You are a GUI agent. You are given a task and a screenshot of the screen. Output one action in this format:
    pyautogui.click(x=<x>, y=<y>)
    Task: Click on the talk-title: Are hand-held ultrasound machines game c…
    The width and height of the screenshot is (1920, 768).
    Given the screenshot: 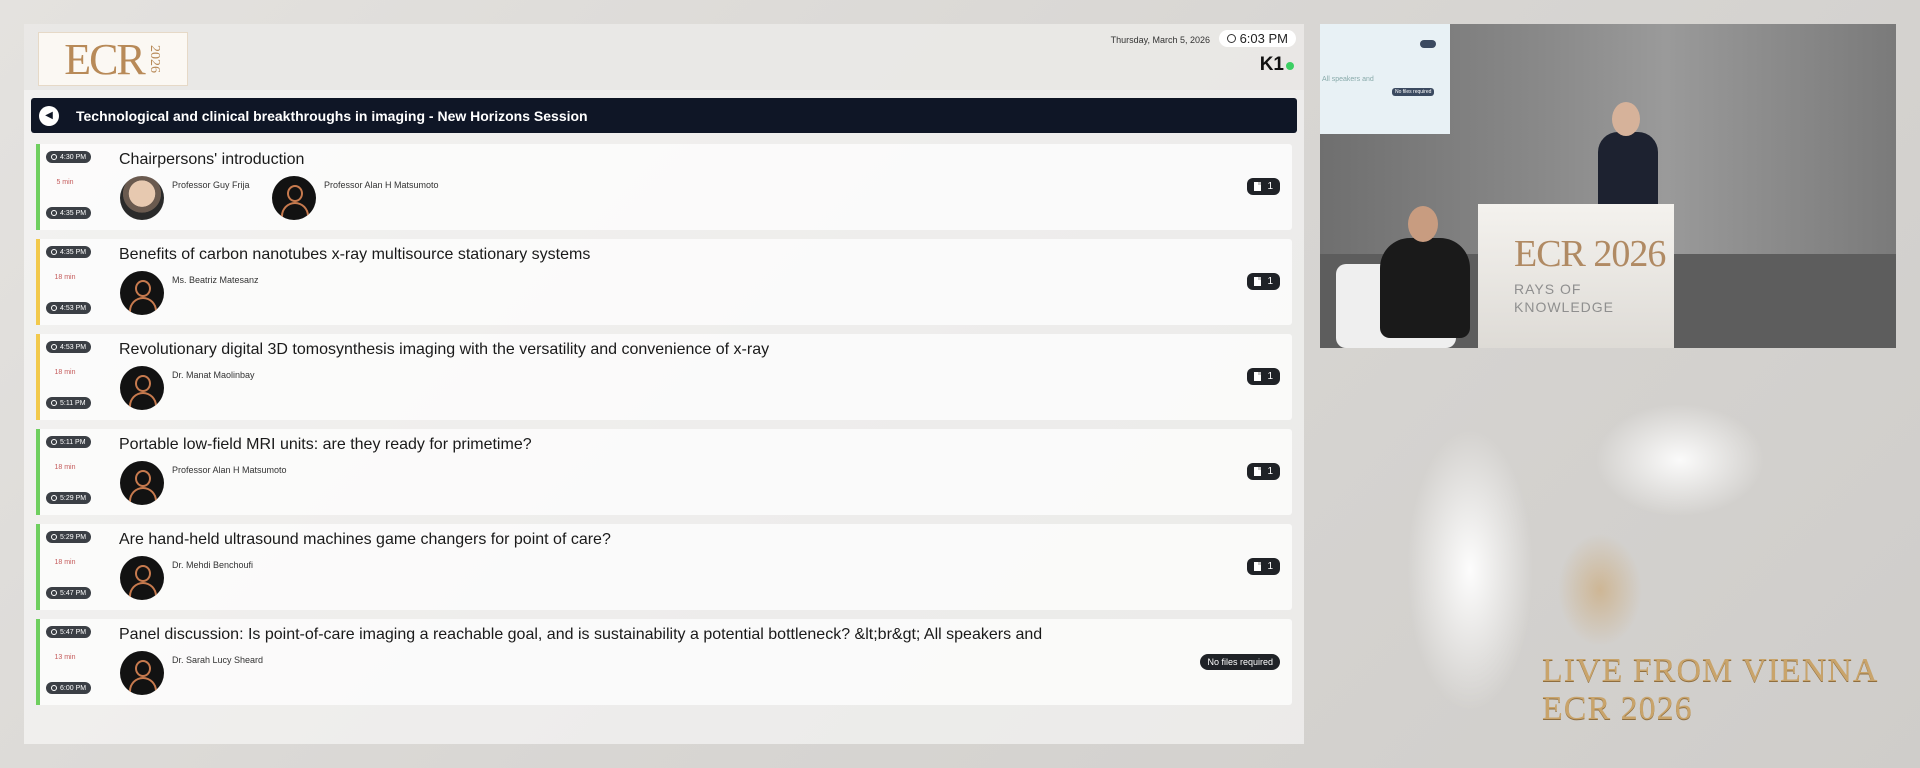 What is the action you would take?
    pyautogui.click(x=365, y=540)
    